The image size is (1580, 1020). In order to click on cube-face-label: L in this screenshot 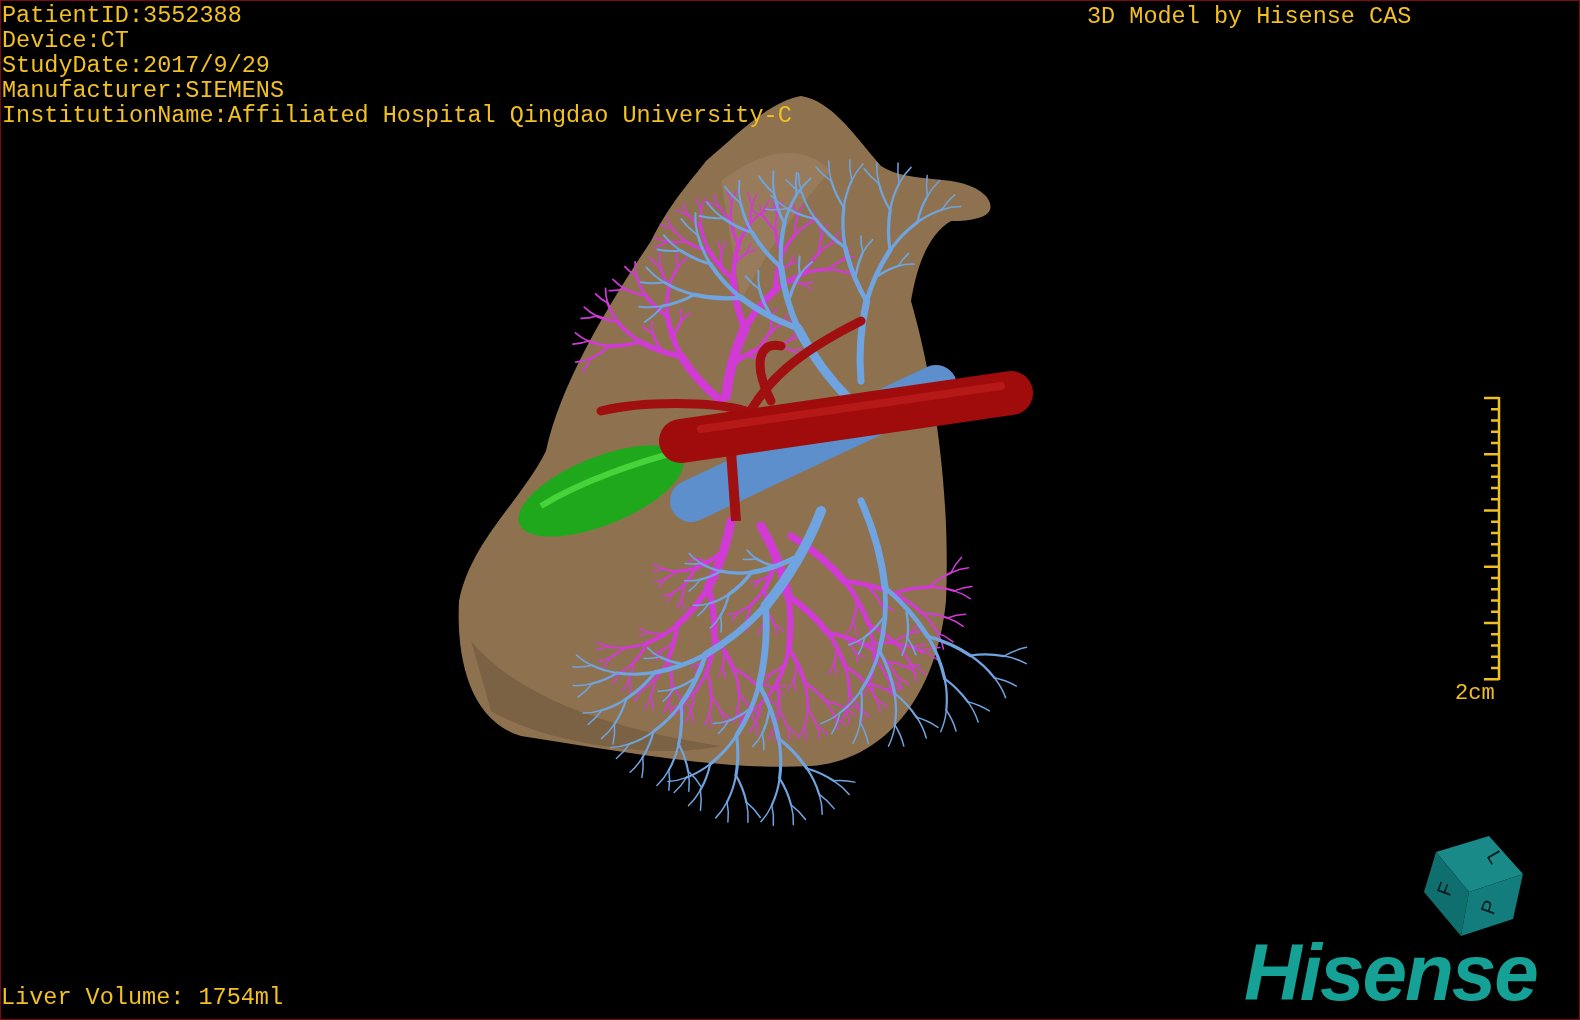, I will do `click(1495, 857)`.